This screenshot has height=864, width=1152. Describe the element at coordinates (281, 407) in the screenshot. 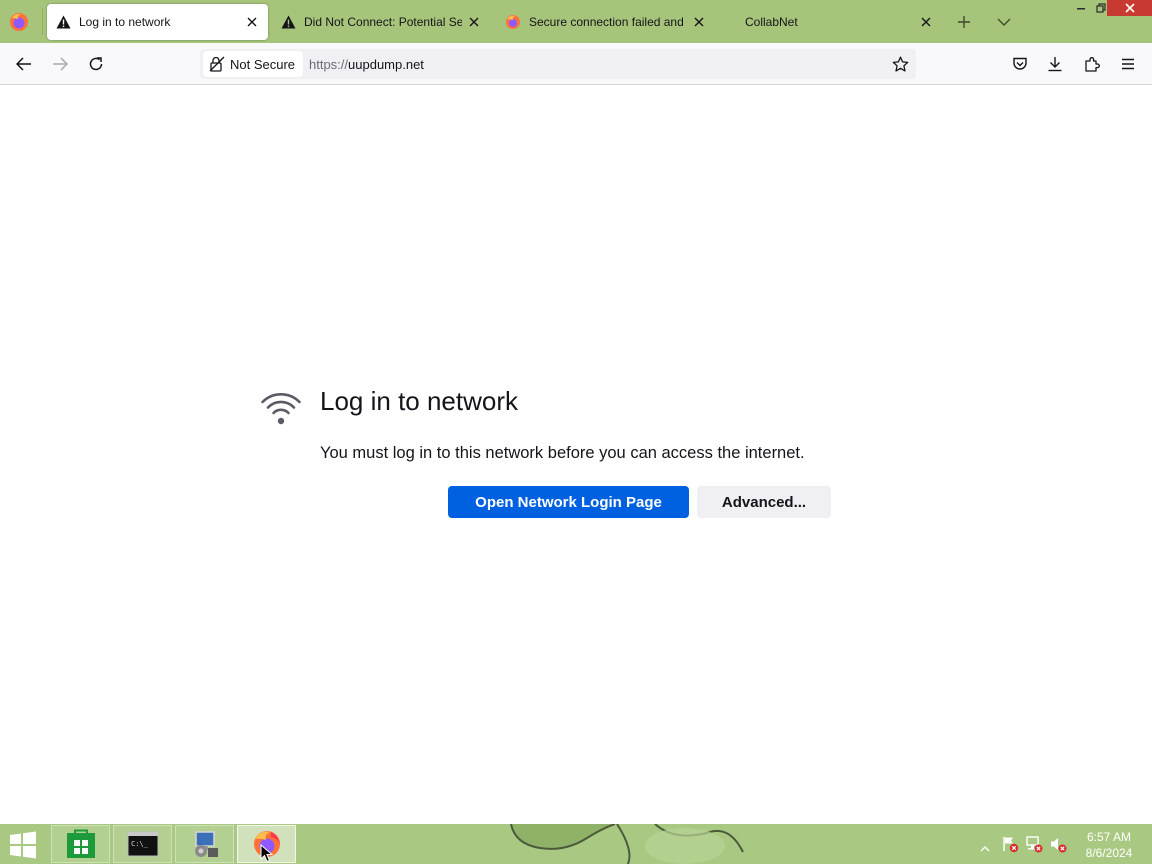

I see `wifi-icon` at that location.